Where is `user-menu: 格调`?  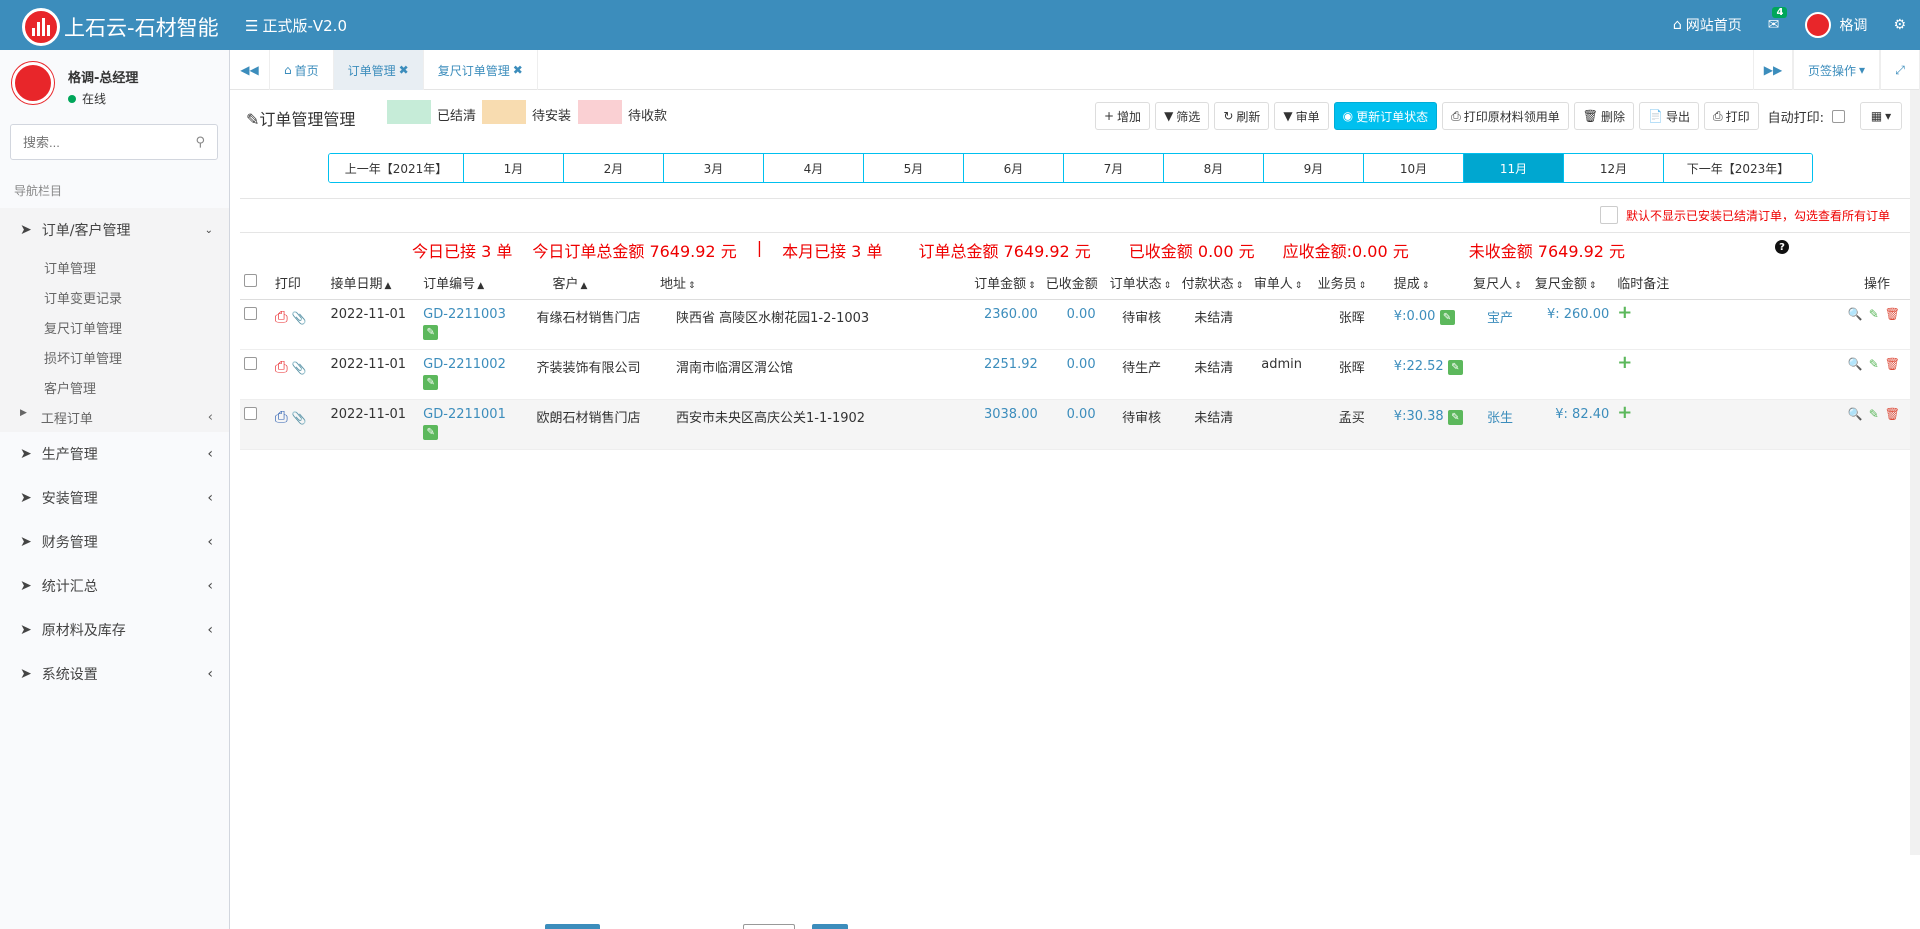
user-menu: 格调 is located at coordinates (1836, 25).